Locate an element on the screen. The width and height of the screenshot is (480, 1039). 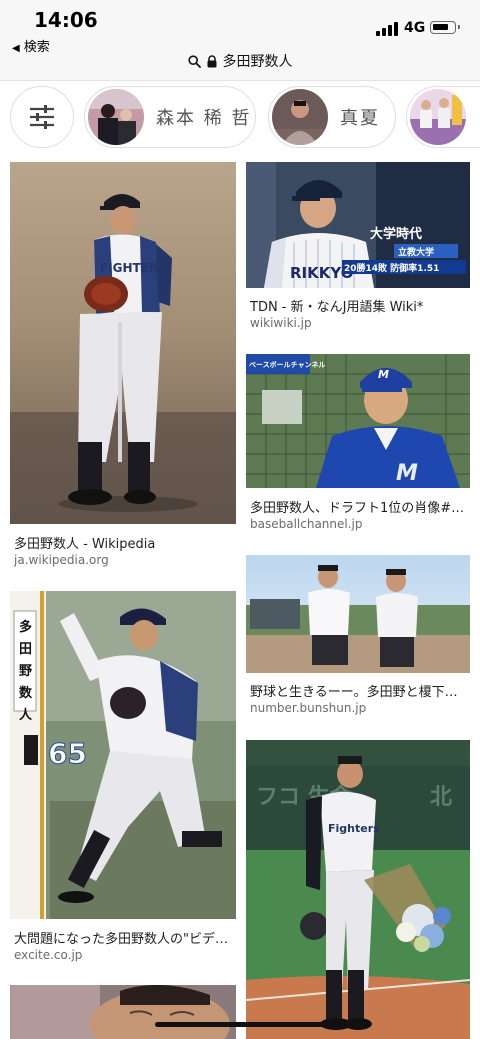
result-source: excite.co.jp is located at coordinates (48, 955).